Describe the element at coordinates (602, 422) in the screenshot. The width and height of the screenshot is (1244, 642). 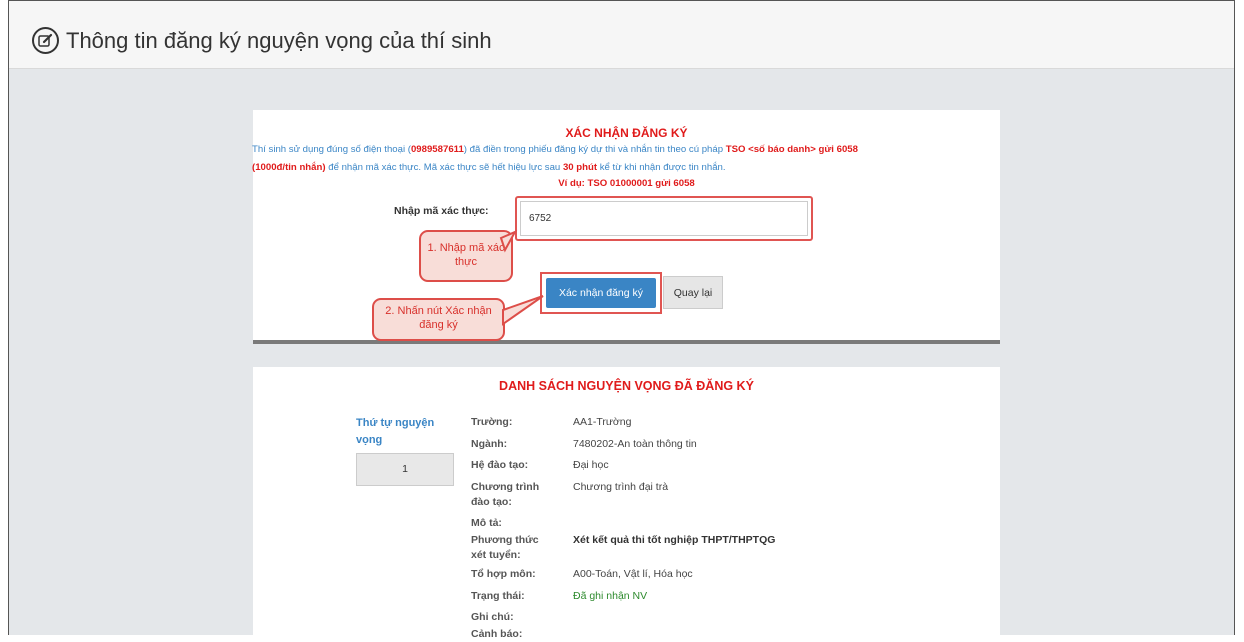
I see `field-value: AA1-Trường` at that location.